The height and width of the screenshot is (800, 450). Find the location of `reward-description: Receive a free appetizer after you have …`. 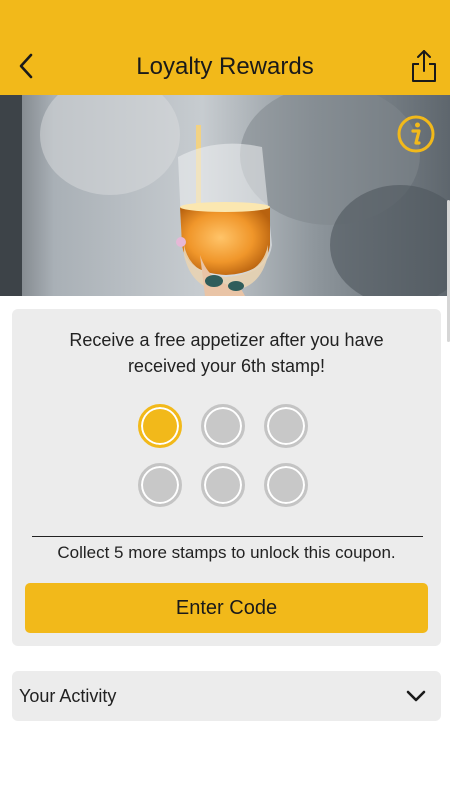

reward-description: Receive a free appetizer after you have … is located at coordinates (226, 353).